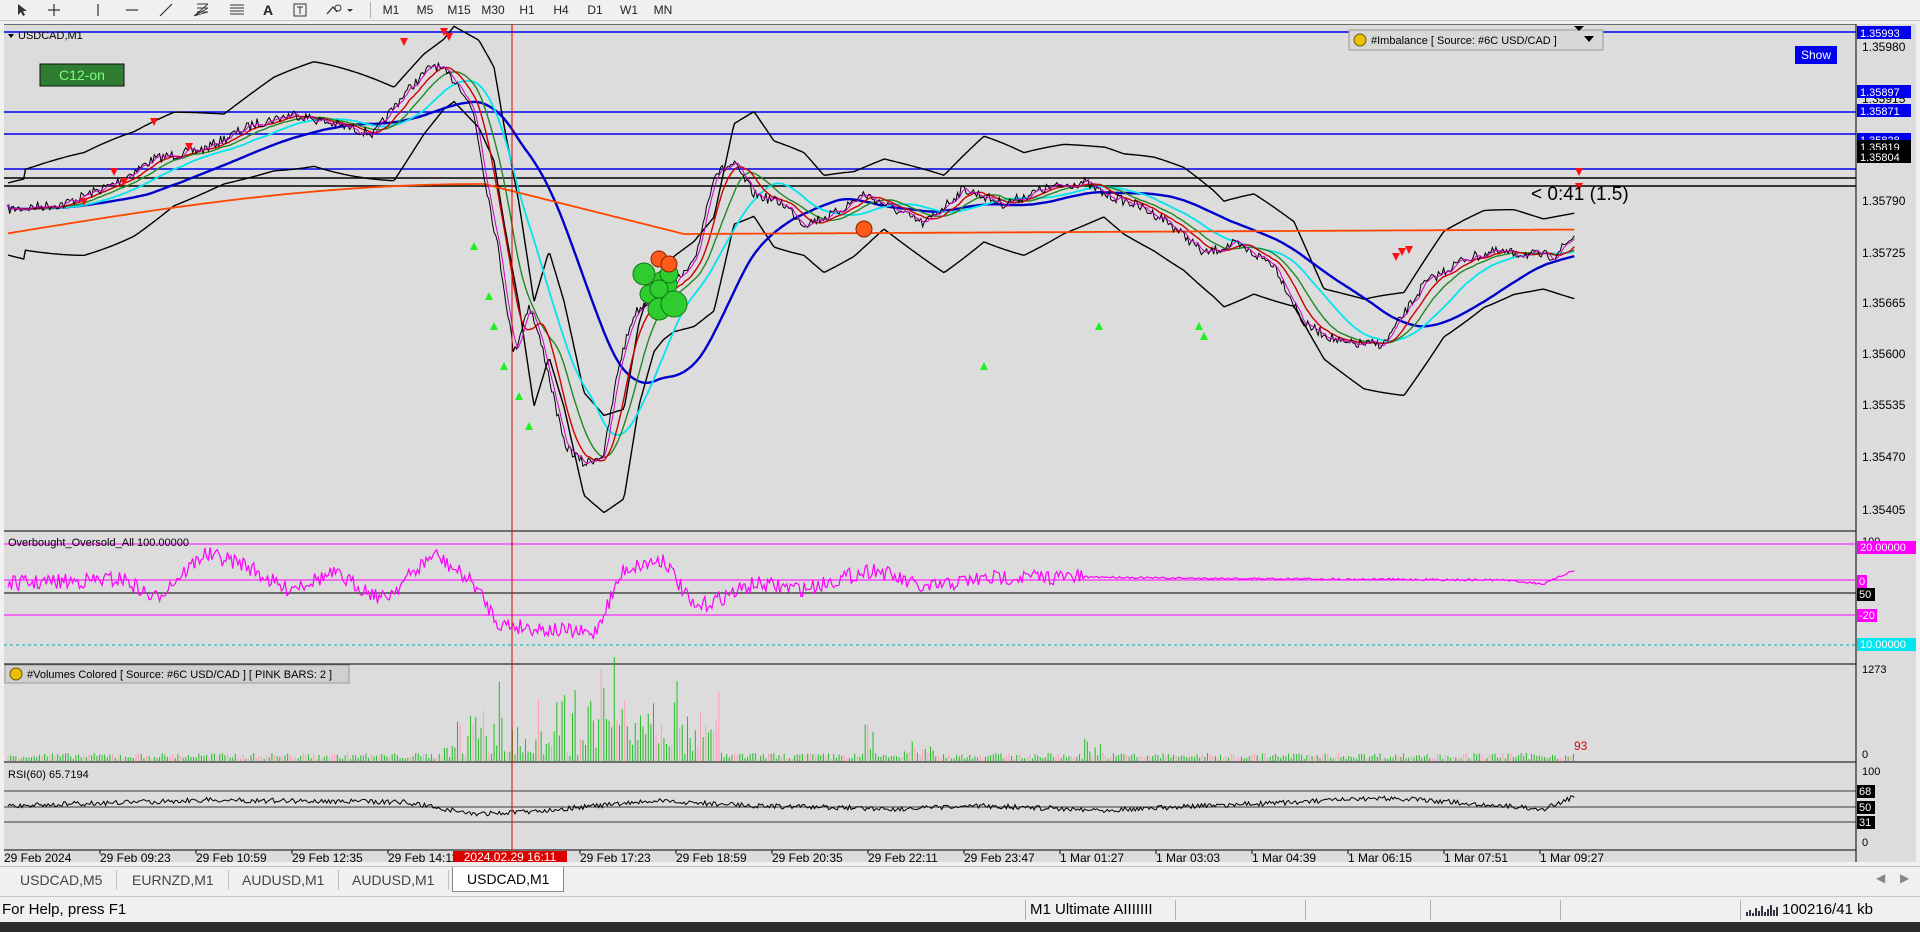 This screenshot has height=932, width=1920. Describe the element at coordinates (1865, 823) in the screenshot. I see `rsi-tag-lower-label: 31` at that location.